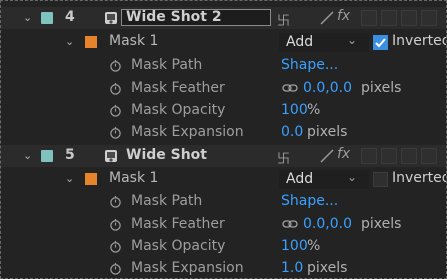  What do you see at coordinates (70, 155) in the screenshot?
I see `layer-number: 5` at bounding box center [70, 155].